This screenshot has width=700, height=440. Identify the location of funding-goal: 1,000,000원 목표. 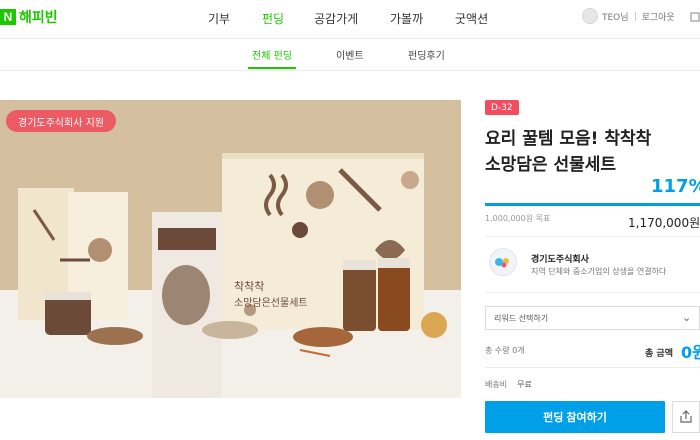
(518, 218).